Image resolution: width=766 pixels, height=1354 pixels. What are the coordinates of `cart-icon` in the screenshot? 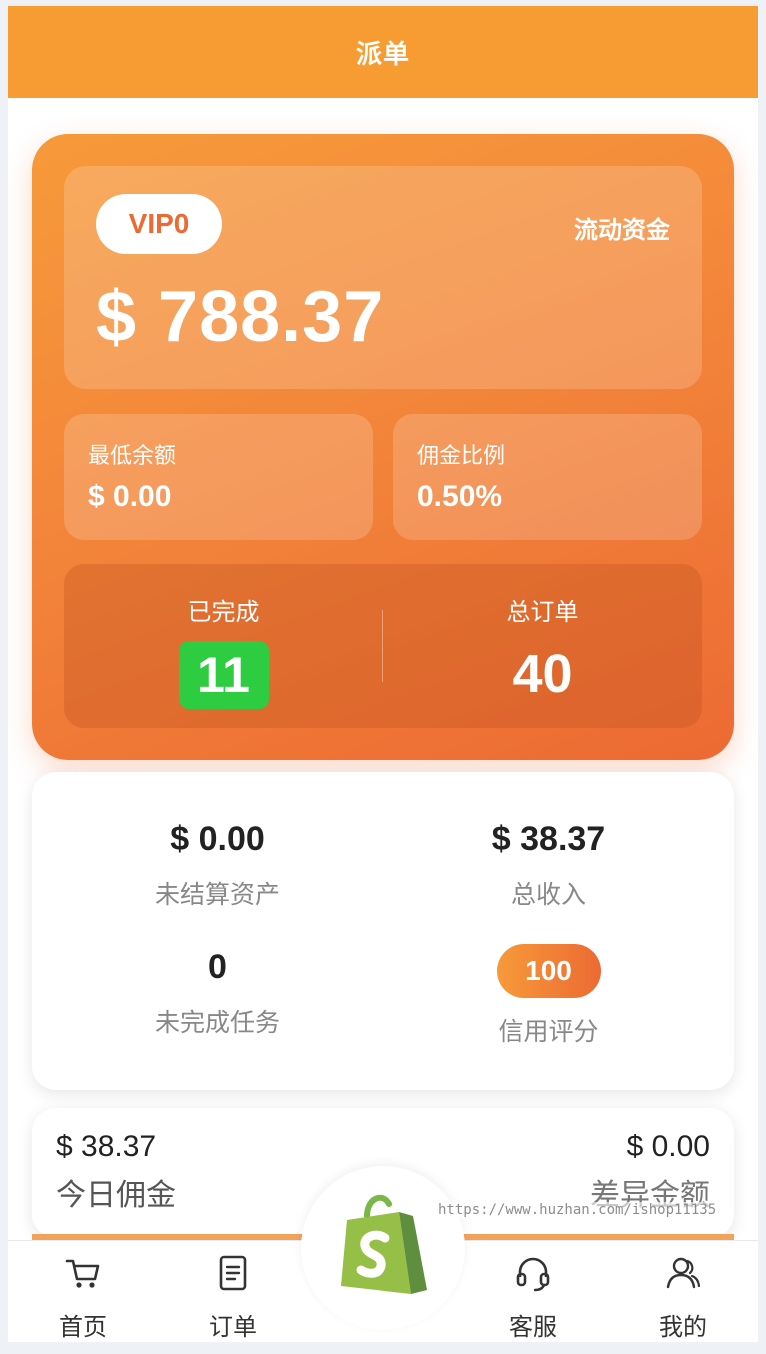 It's located at (82, 1273).